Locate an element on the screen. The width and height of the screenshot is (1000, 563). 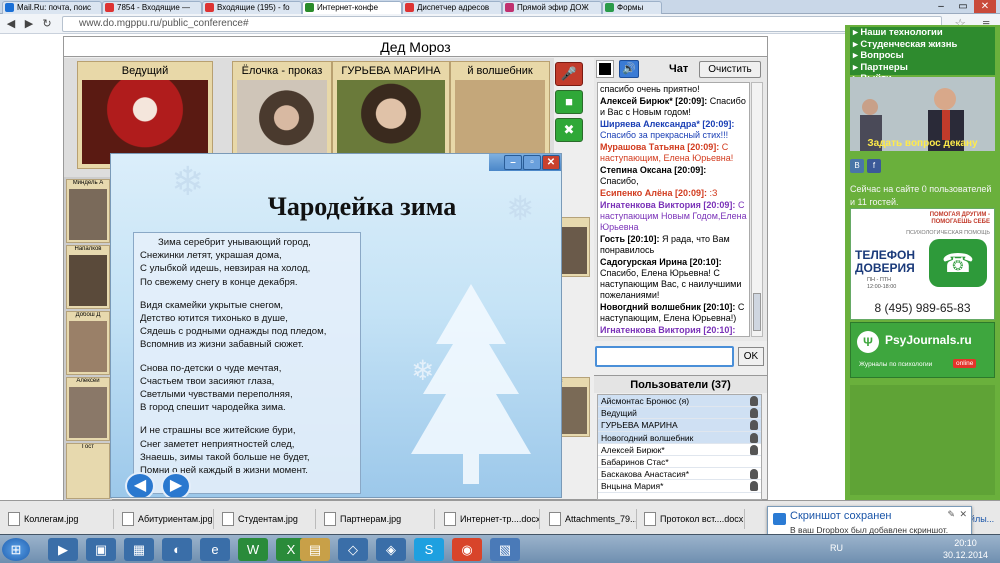
chat-author: Мурашова Татьяна [20:09]: is located at coordinates (660, 147).